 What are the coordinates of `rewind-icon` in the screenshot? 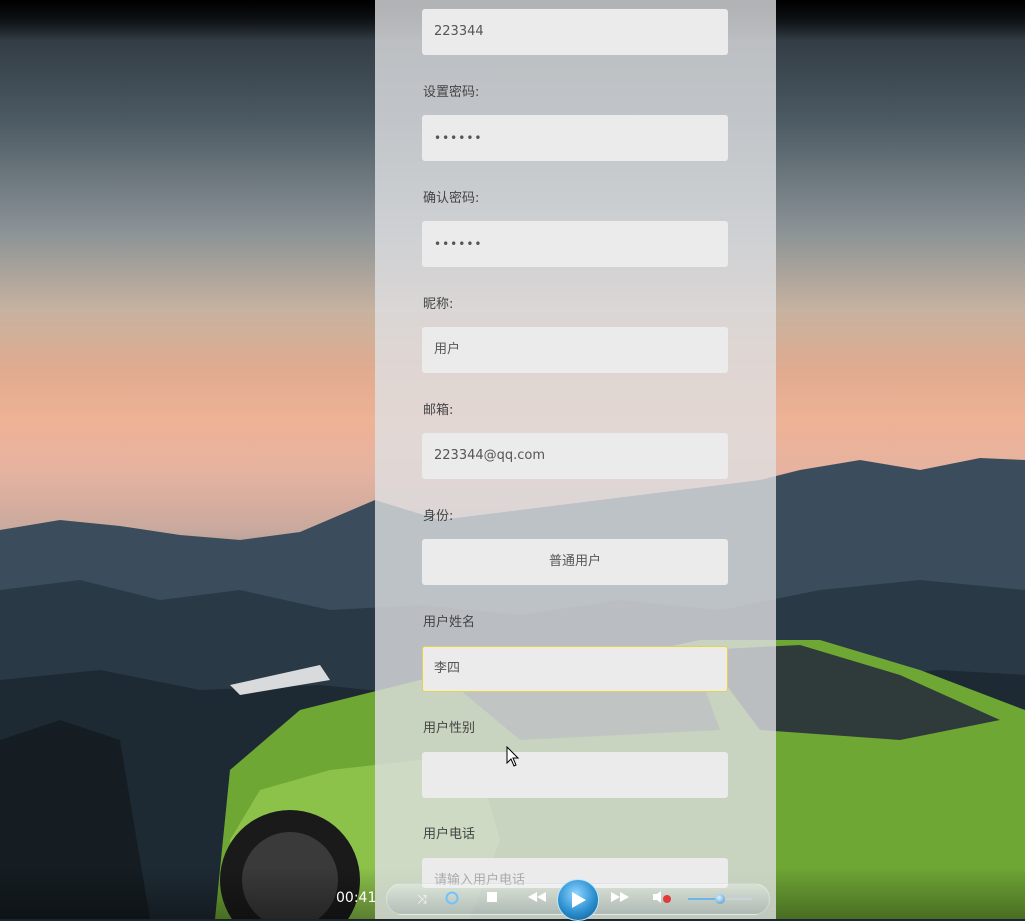 It's located at (537, 899).